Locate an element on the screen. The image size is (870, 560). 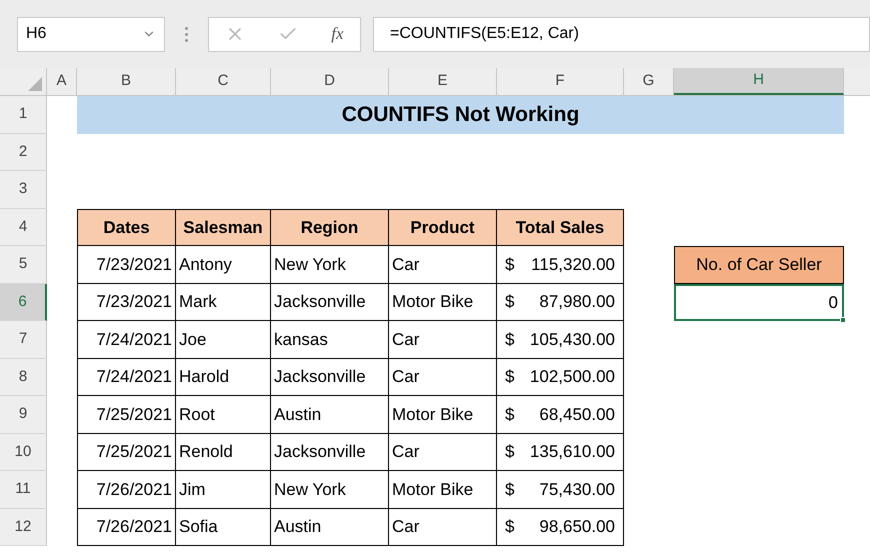
table-header-cell: Product is located at coordinates (443, 227).